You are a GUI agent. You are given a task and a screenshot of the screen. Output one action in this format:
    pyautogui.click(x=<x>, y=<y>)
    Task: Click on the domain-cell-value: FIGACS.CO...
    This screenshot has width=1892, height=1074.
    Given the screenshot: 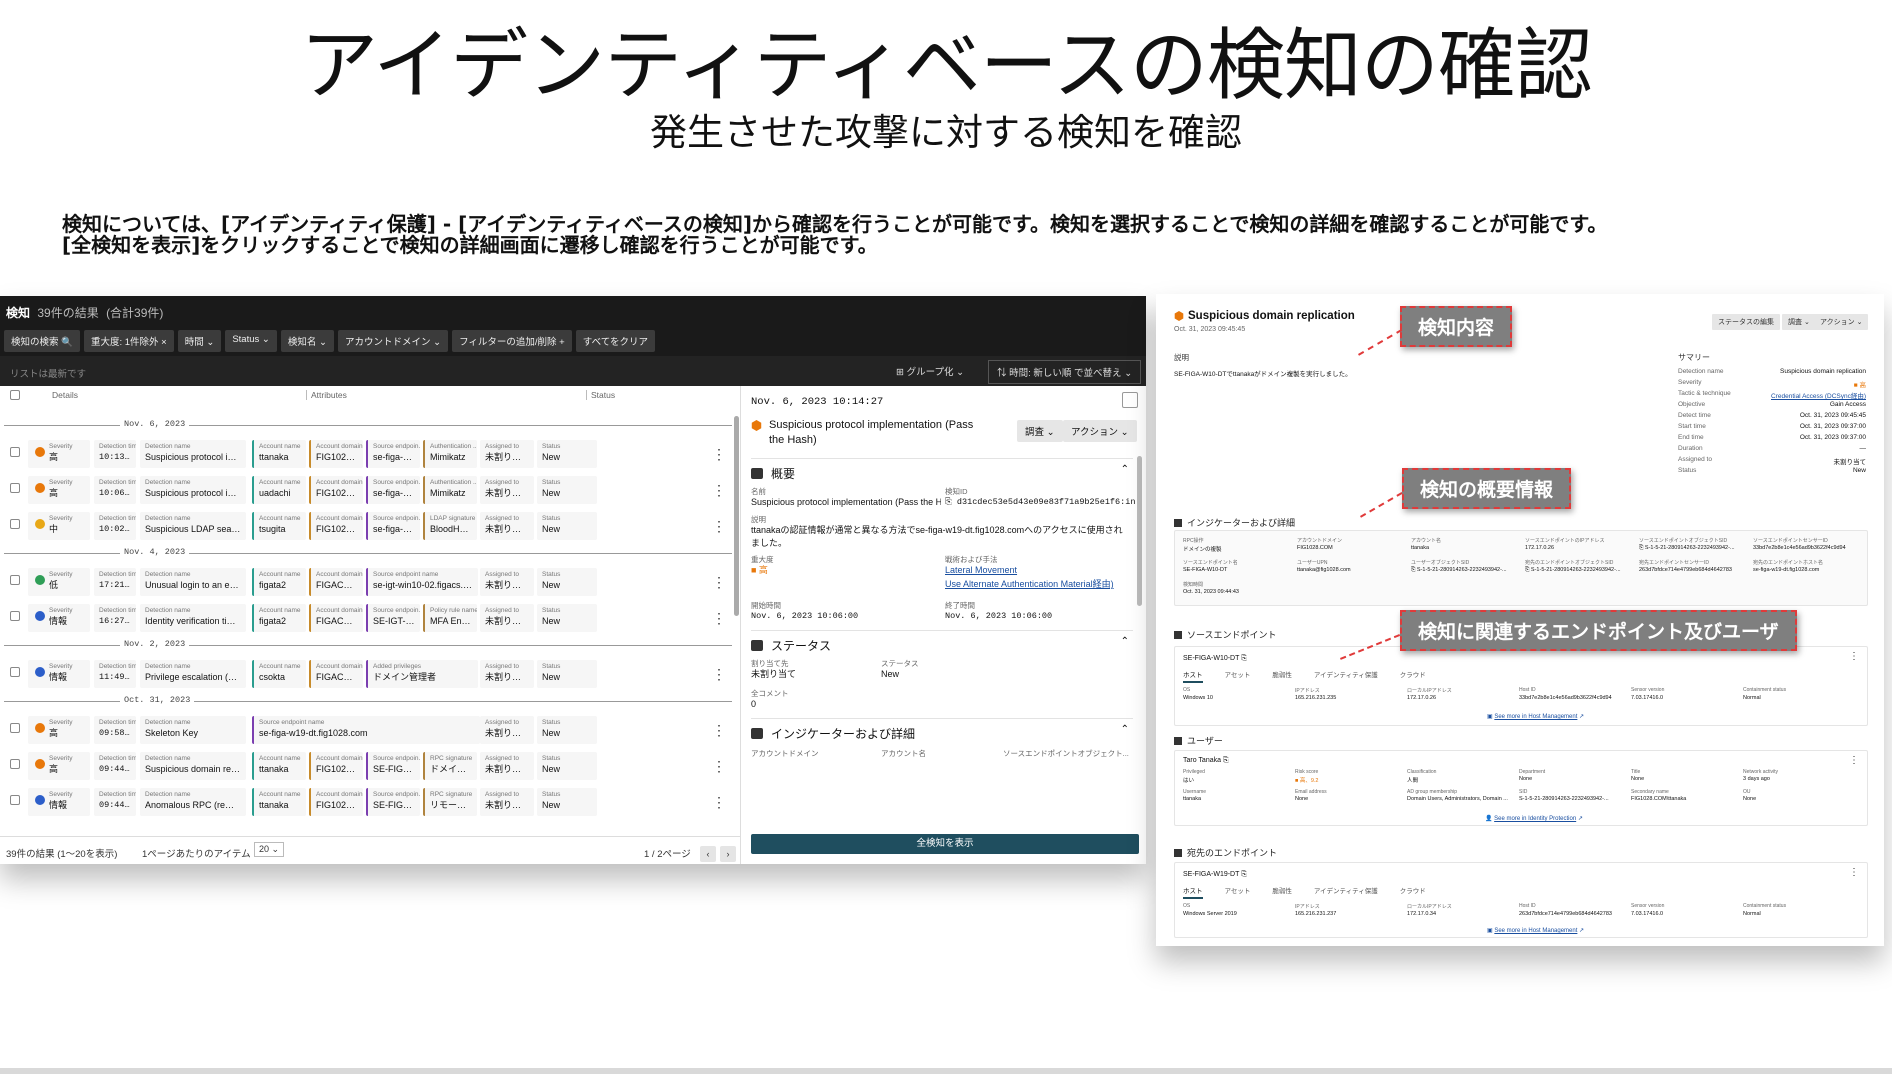 What is the action you would take?
    pyautogui.click(x=337, y=621)
    